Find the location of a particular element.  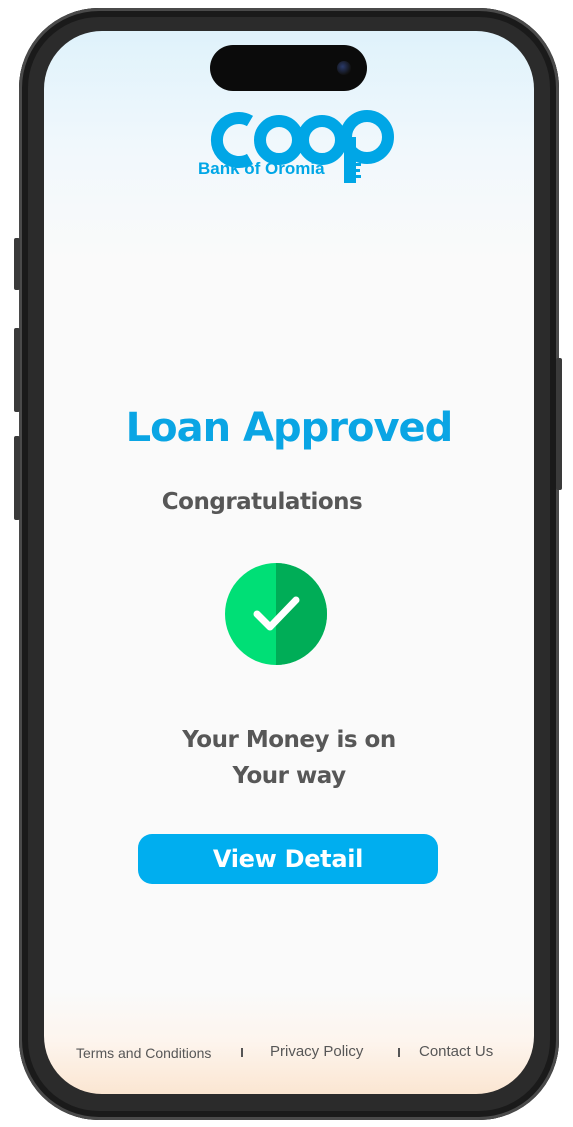

dynamic-island is located at coordinates (288, 68).